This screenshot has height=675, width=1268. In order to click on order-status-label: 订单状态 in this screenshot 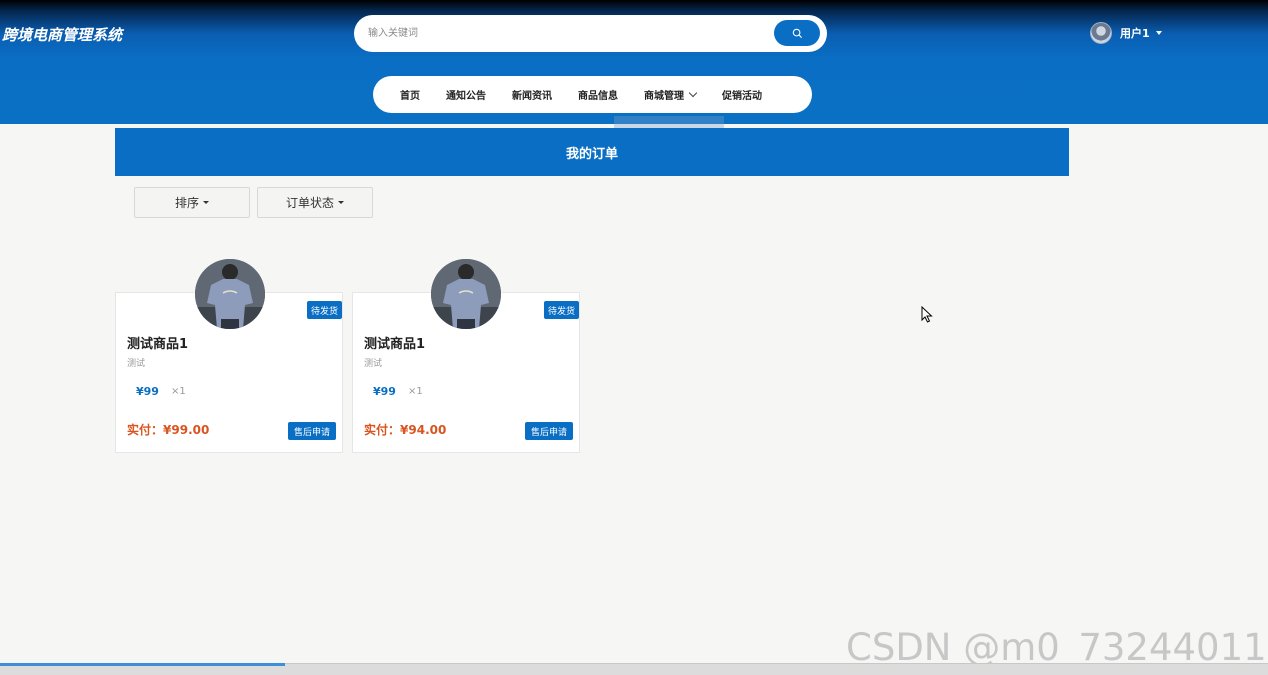, I will do `click(309, 203)`.